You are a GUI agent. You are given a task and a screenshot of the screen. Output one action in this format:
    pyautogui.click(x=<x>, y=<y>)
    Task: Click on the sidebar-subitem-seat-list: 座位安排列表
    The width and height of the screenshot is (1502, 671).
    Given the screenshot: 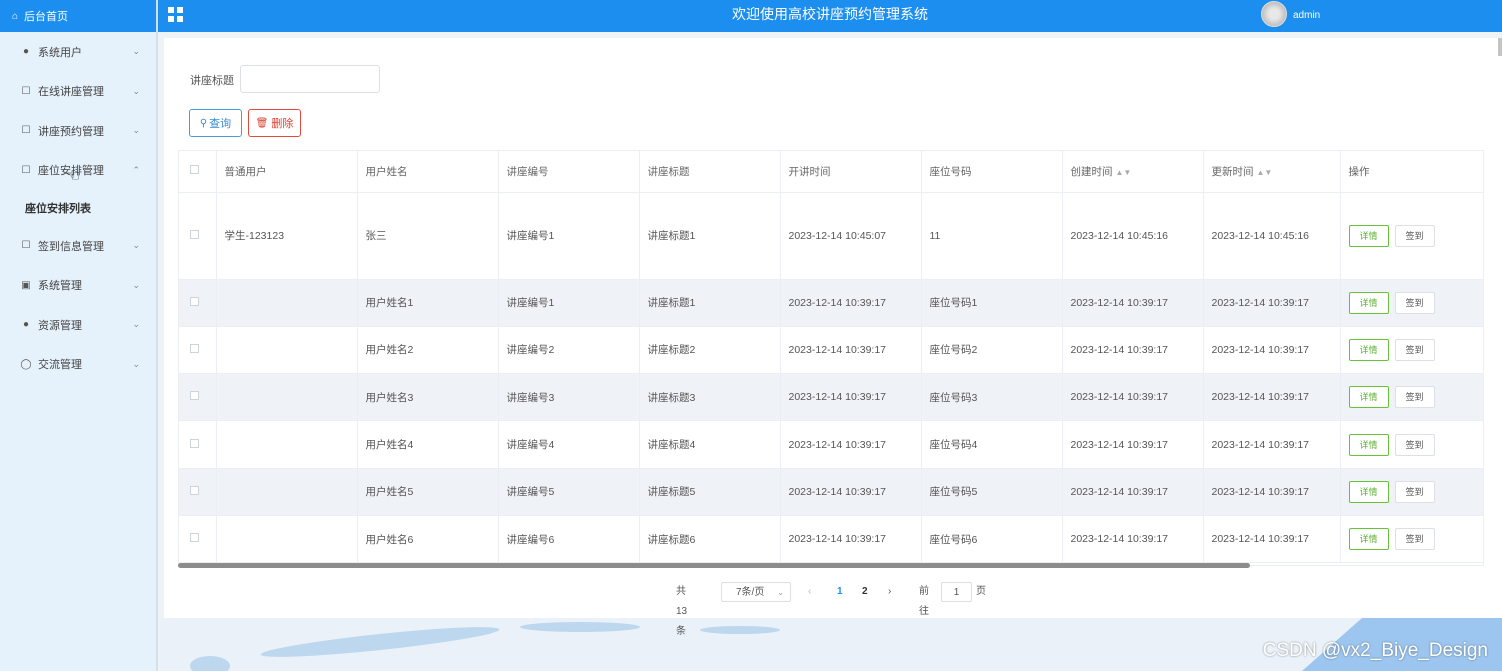 What is the action you would take?
    pyautogui.click(x=78, y=208)
    